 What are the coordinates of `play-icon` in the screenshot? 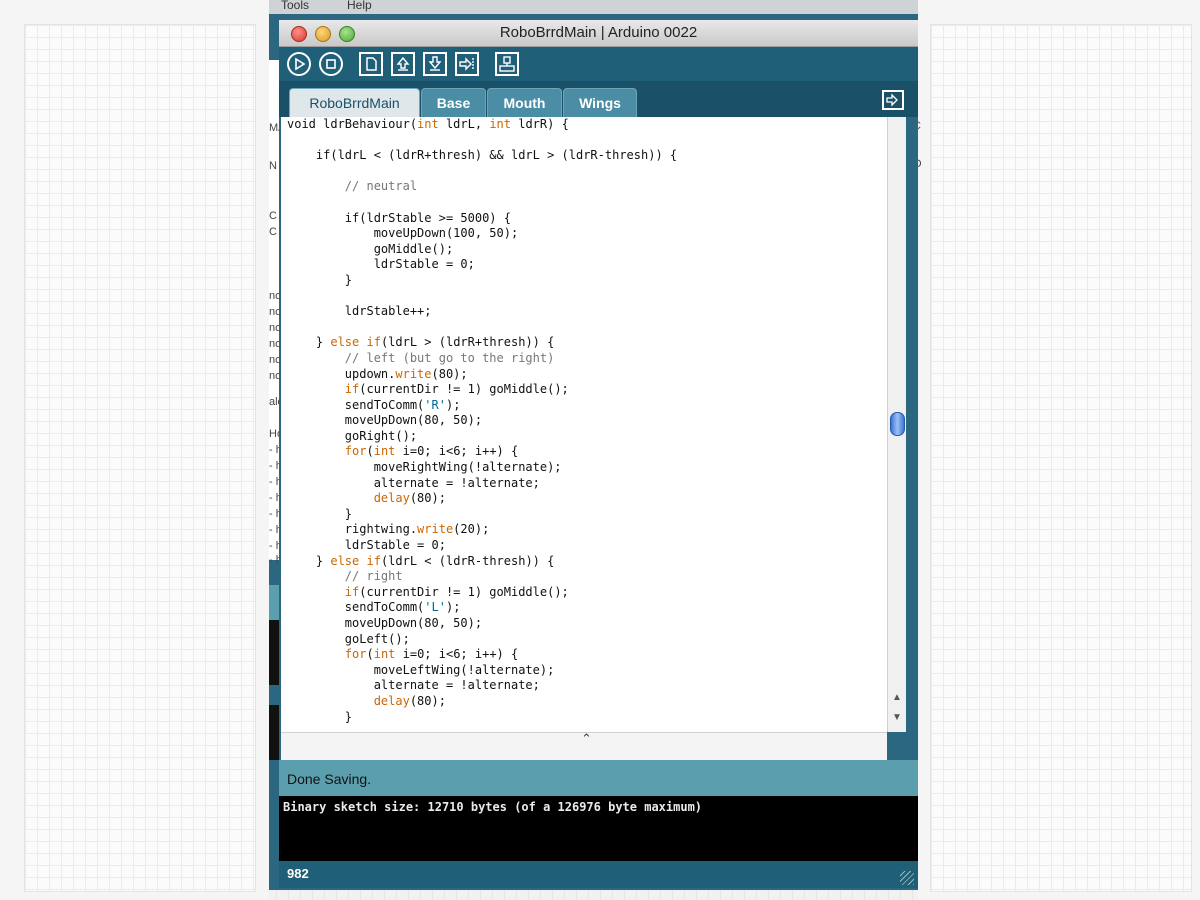 It's located at (300, 64).